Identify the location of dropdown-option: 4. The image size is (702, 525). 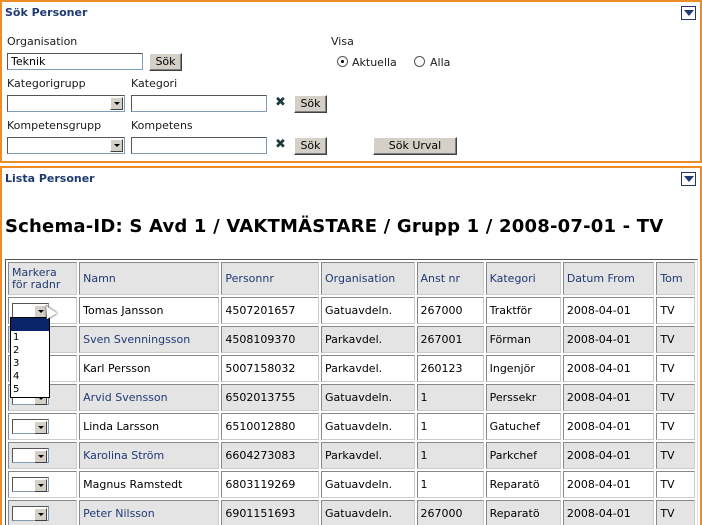
(30, 376).